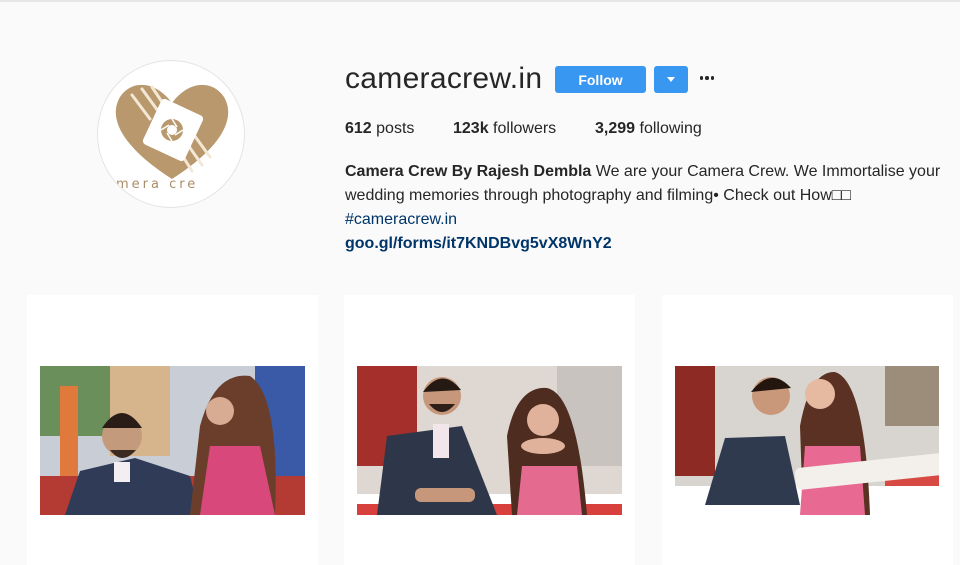 This screenshot has height=565, width=960. What do you see at coordinates (444, 78) in the screenshot?
I see `profile-username: cameracrew.in` at bounding box center [444, 78].